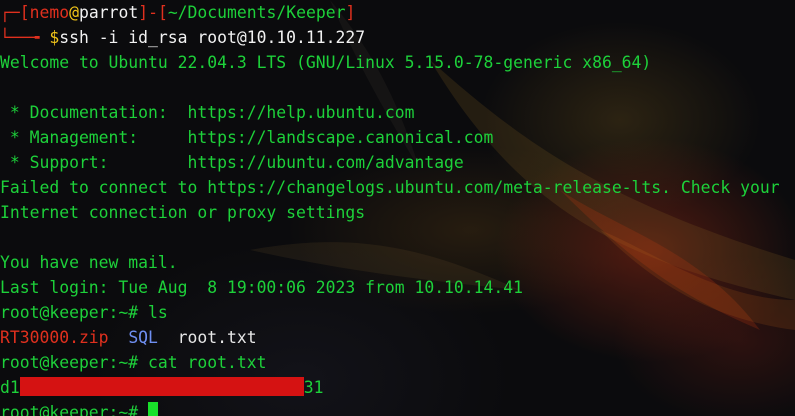 The image size is (795, 416). What do you see at coordinates (350, 12) in the screenshot?
I see `prompt-close-bracket: ]` at bounding box center [350, 12].